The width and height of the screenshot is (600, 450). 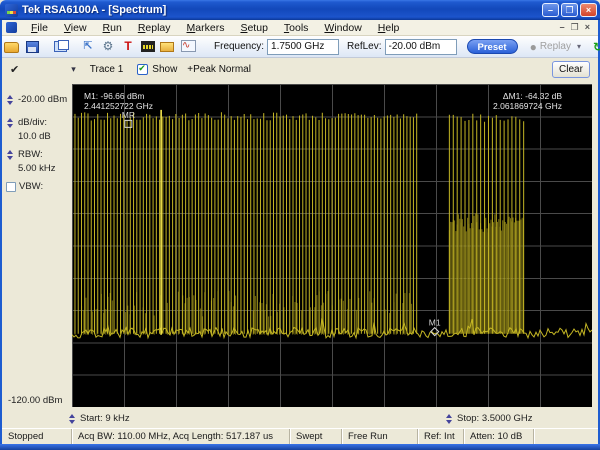 I want to click on ref-level-bottom-label: -120.00 dBm, so click(x=35, y=400).